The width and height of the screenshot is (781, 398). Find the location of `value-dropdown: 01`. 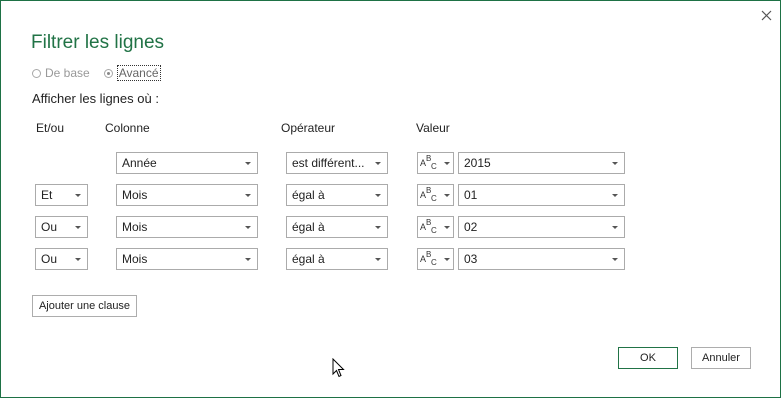

value-dropdown: 01 is located at coordinates (541, 195).